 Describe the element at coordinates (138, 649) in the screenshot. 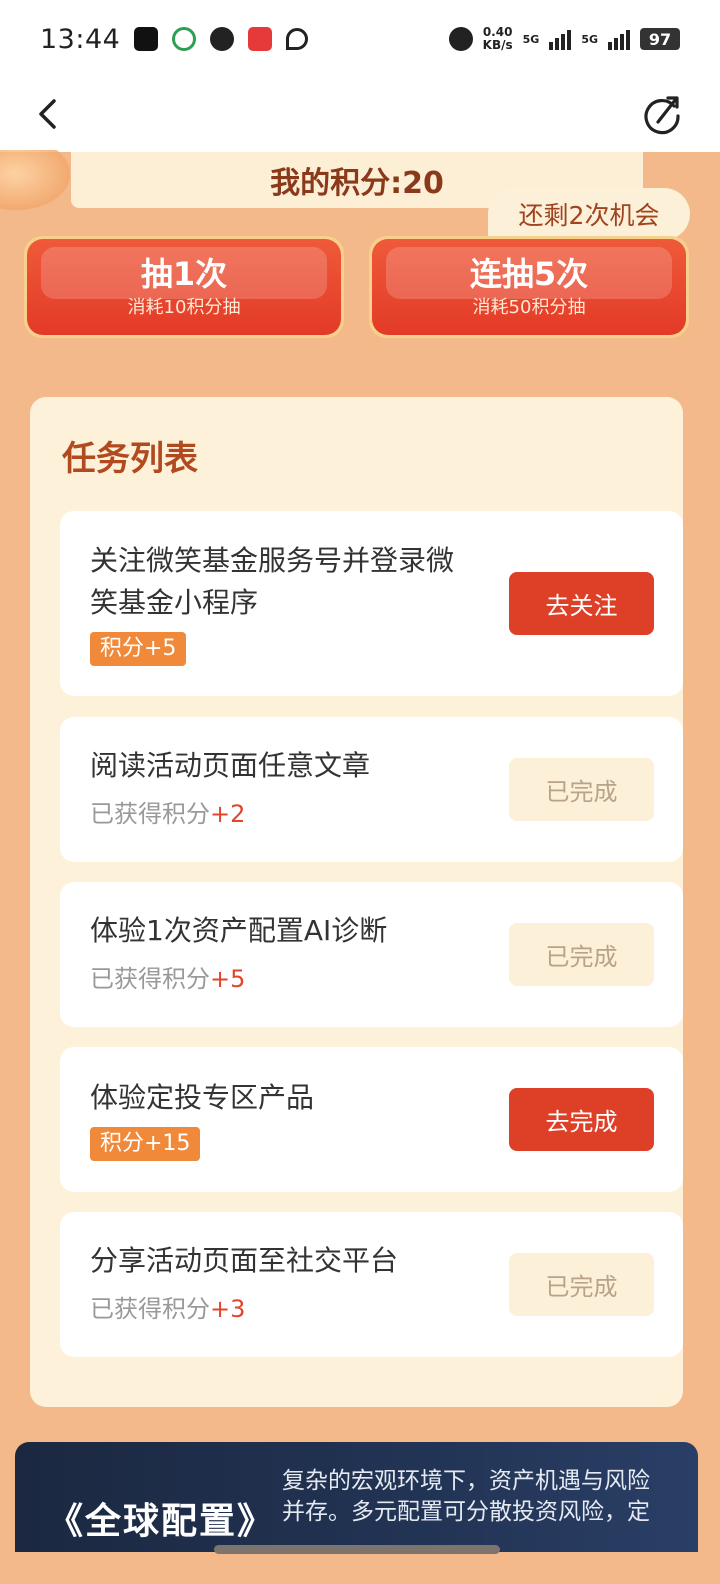

I see `task-points-badge: 积分+5` at that location.